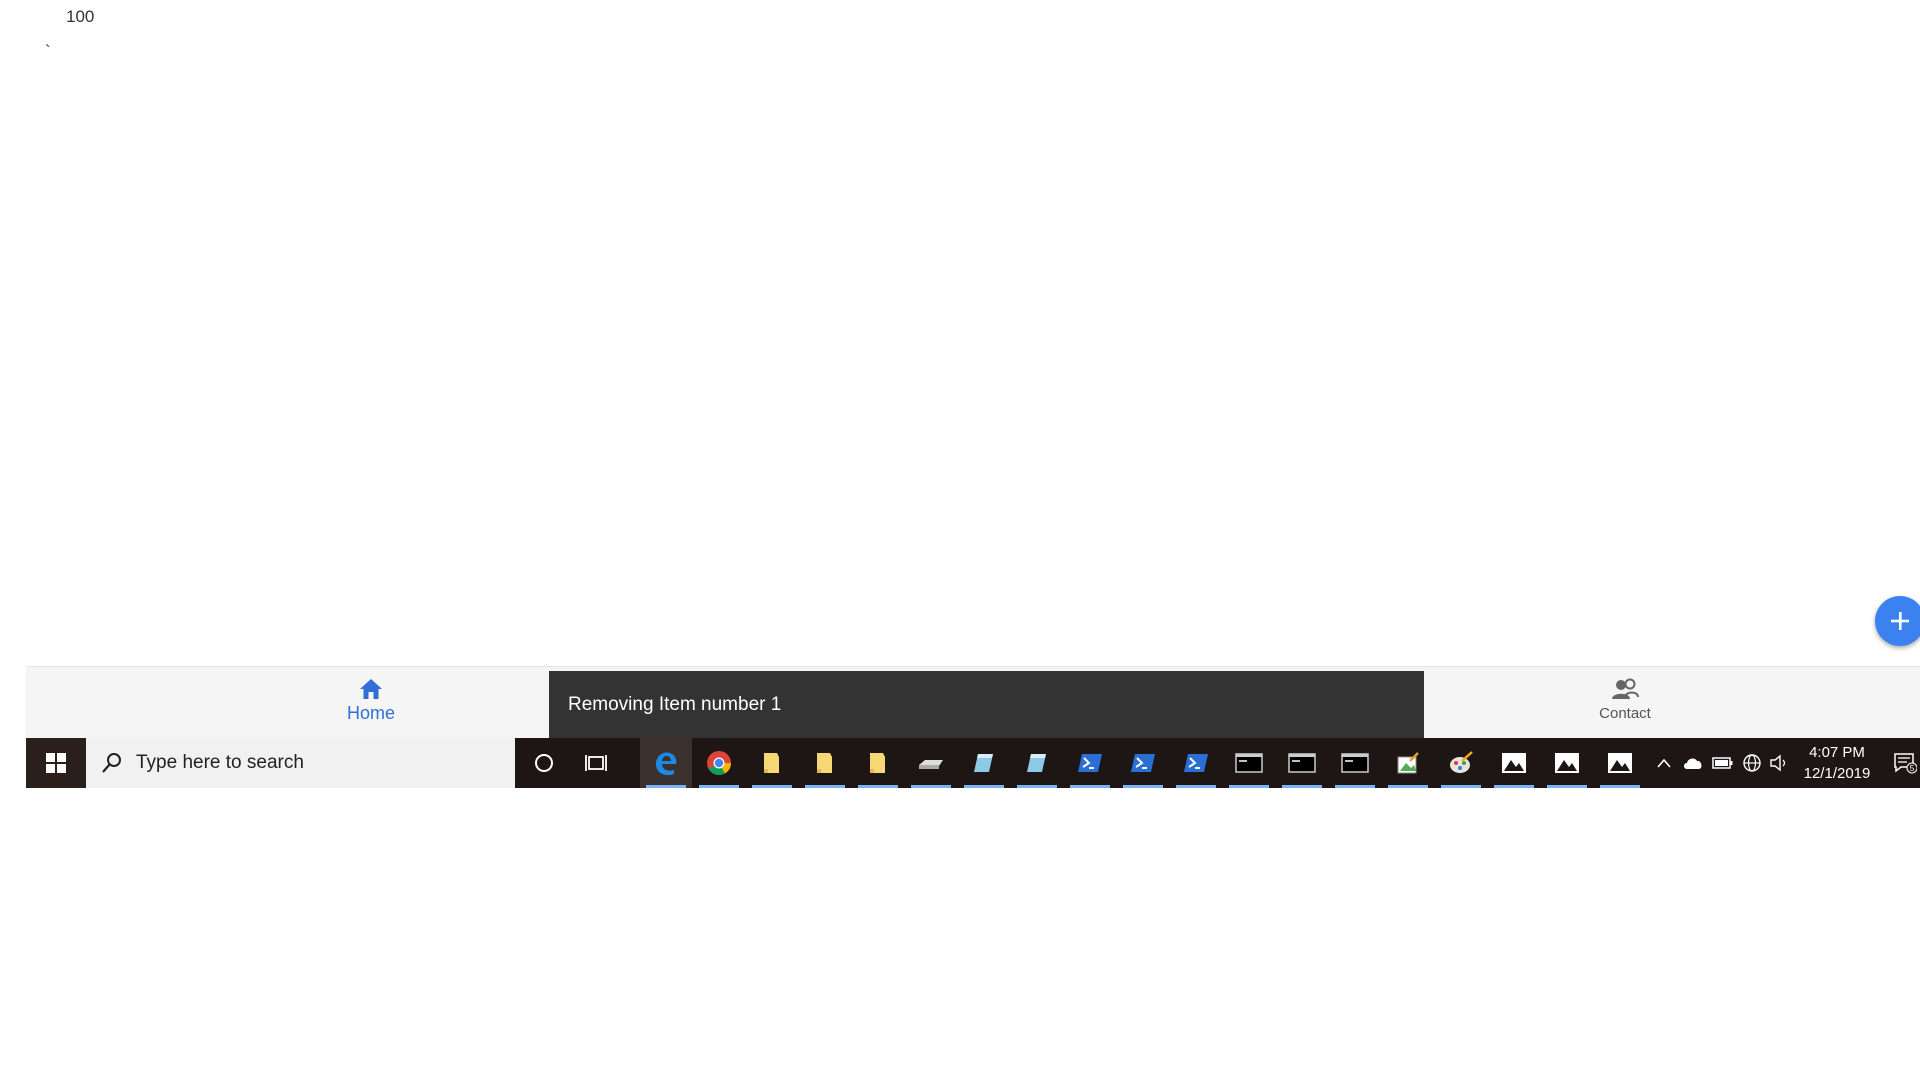 Image resolution: width=1920 pixels, height=1080 pixels. I want to click on chevron-up-icon, so click(1664, 763).